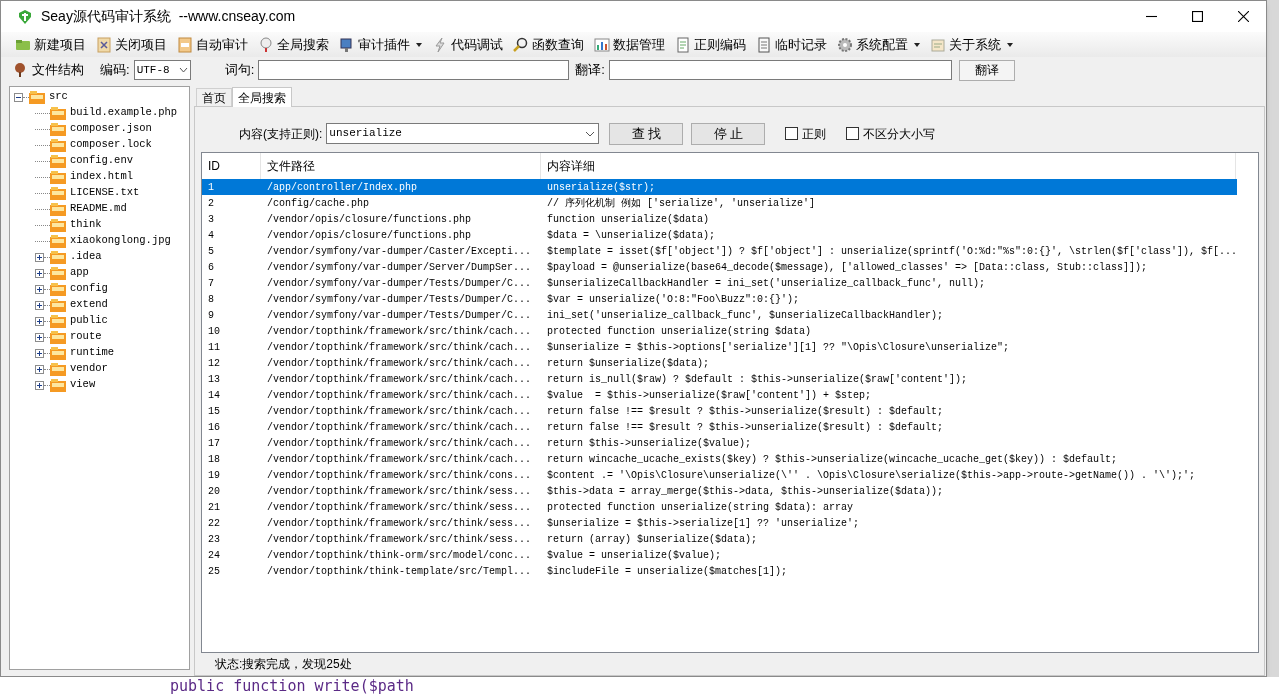 The image size is (1279, 695). What do you see at coordinates (162, 70) in the screenshot?
I see `encoding-dropdown: UTF-8` at bounding box center [162, 70].